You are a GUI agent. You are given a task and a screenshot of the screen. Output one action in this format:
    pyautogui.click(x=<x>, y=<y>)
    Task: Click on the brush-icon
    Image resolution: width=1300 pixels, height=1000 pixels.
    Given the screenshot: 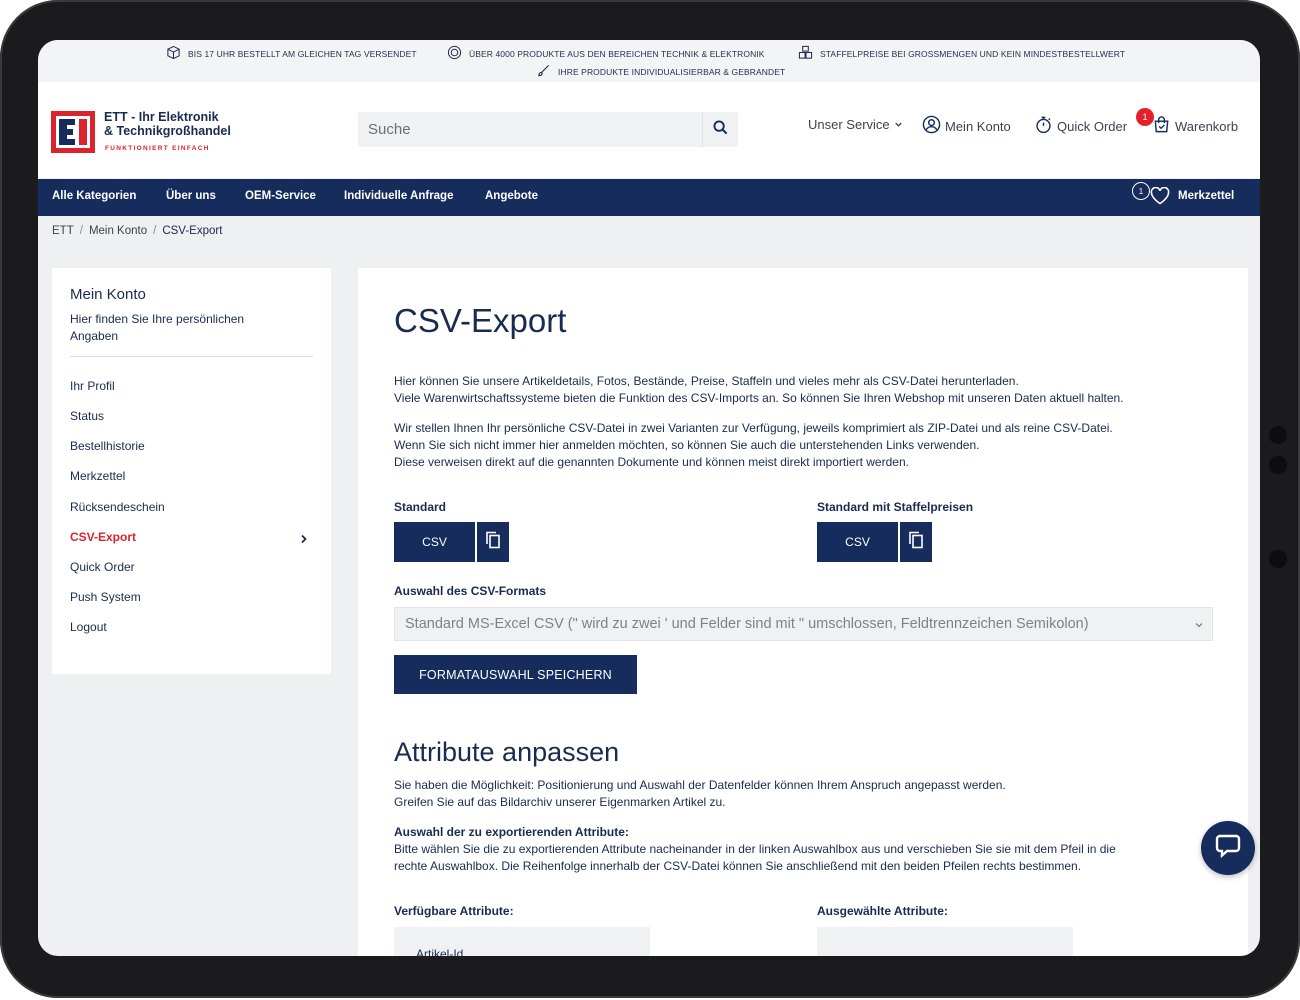 What is the action you would take?
    pyautogui.click(x=543, y=71)
    